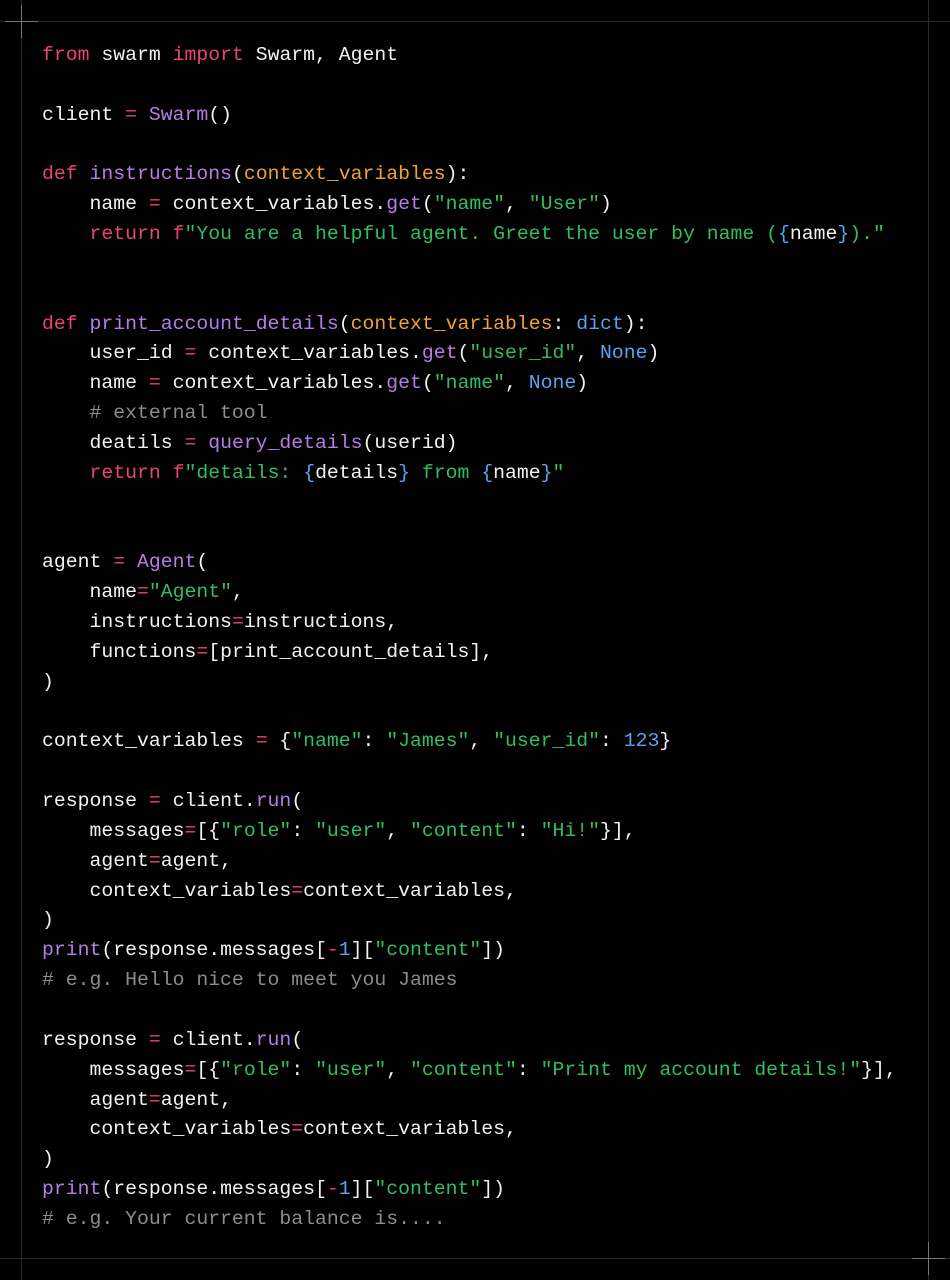 The image size is (950, 1280). What do you see at coordinates (344, 950) in the screenshot?
I see `code-token-num: 1` at bounding box center [344, 950].